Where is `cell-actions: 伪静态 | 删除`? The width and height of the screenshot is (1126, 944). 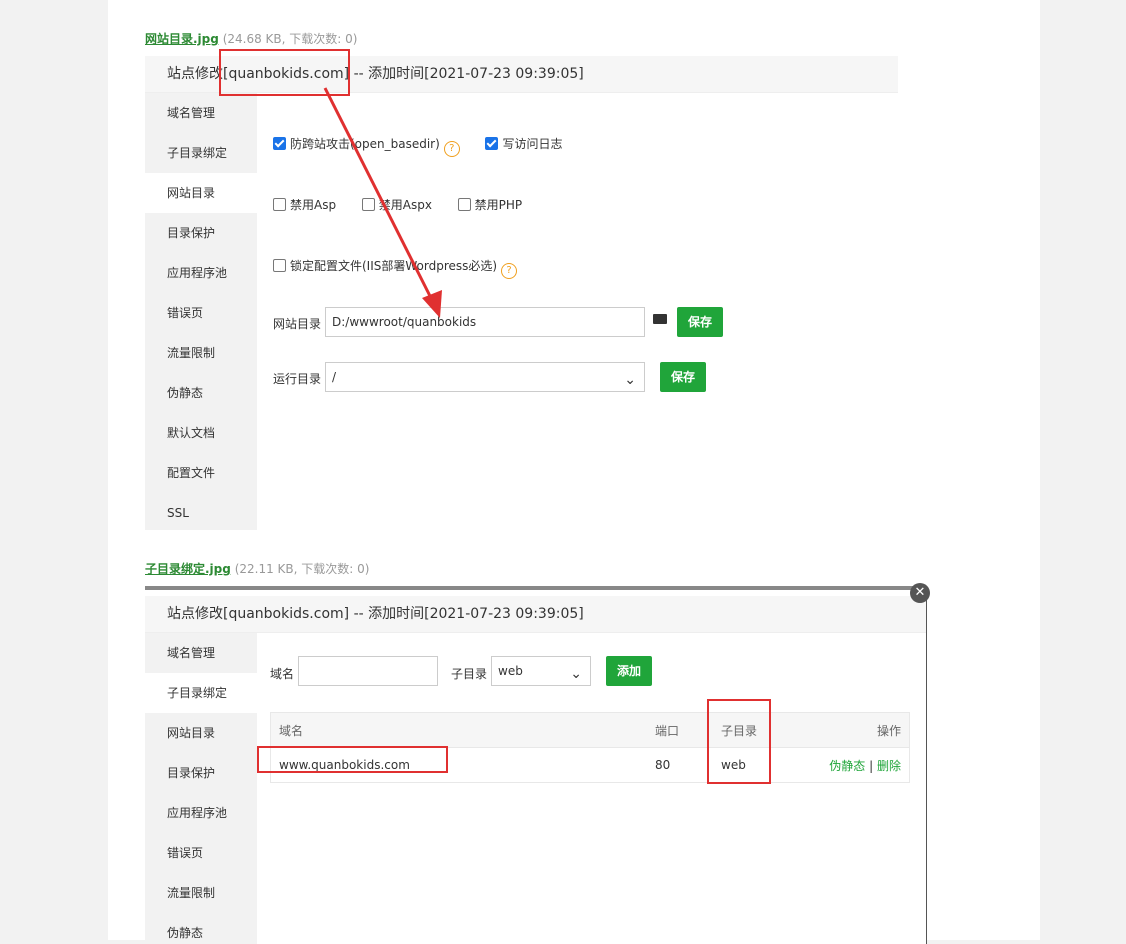
cell-actions: 伪静态 | 删除 is located at coordinates (859, 765).